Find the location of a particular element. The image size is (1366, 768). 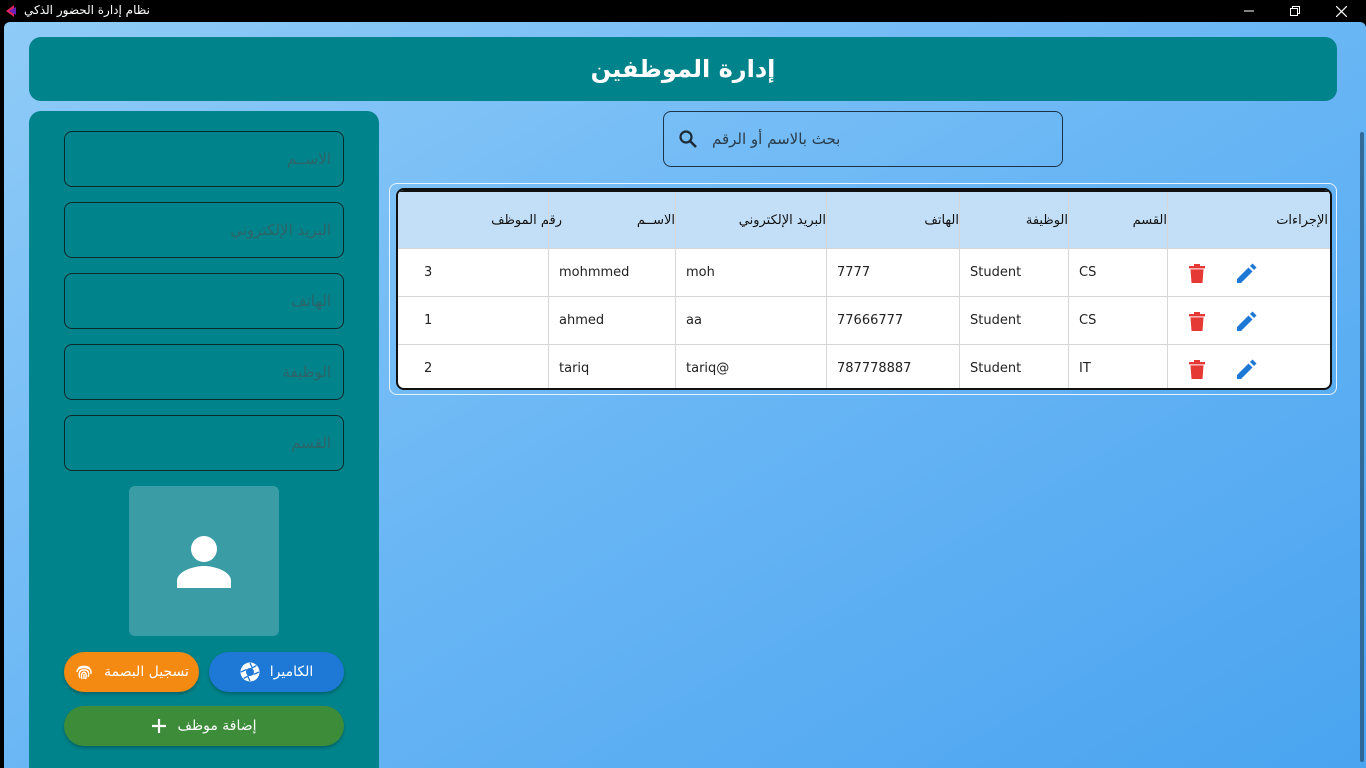

search-input: بحث بالاسم أو الرقم is located at coordinates (863, 139).